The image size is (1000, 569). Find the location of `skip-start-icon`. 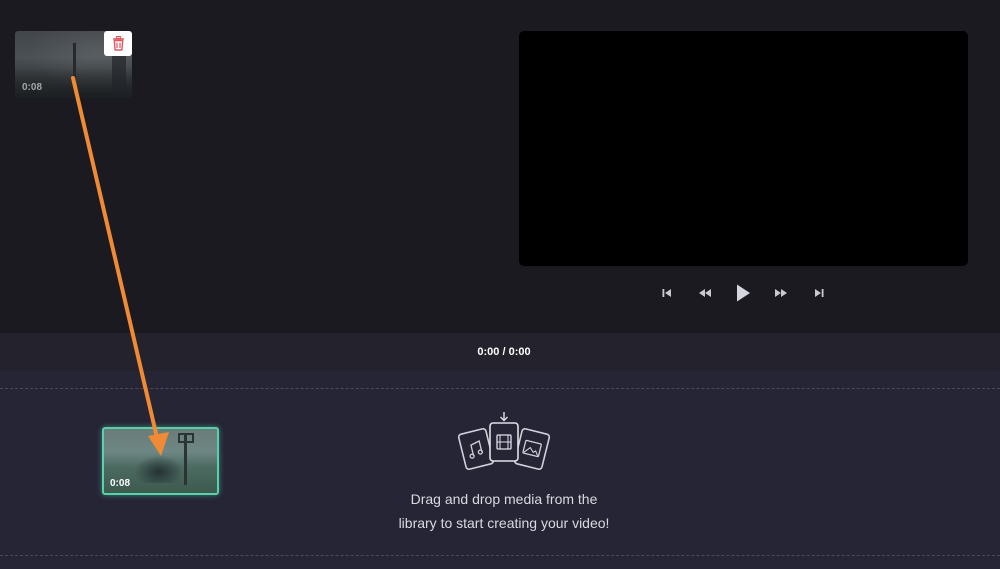

skip-start-icon is located at coordinates (666, 293).